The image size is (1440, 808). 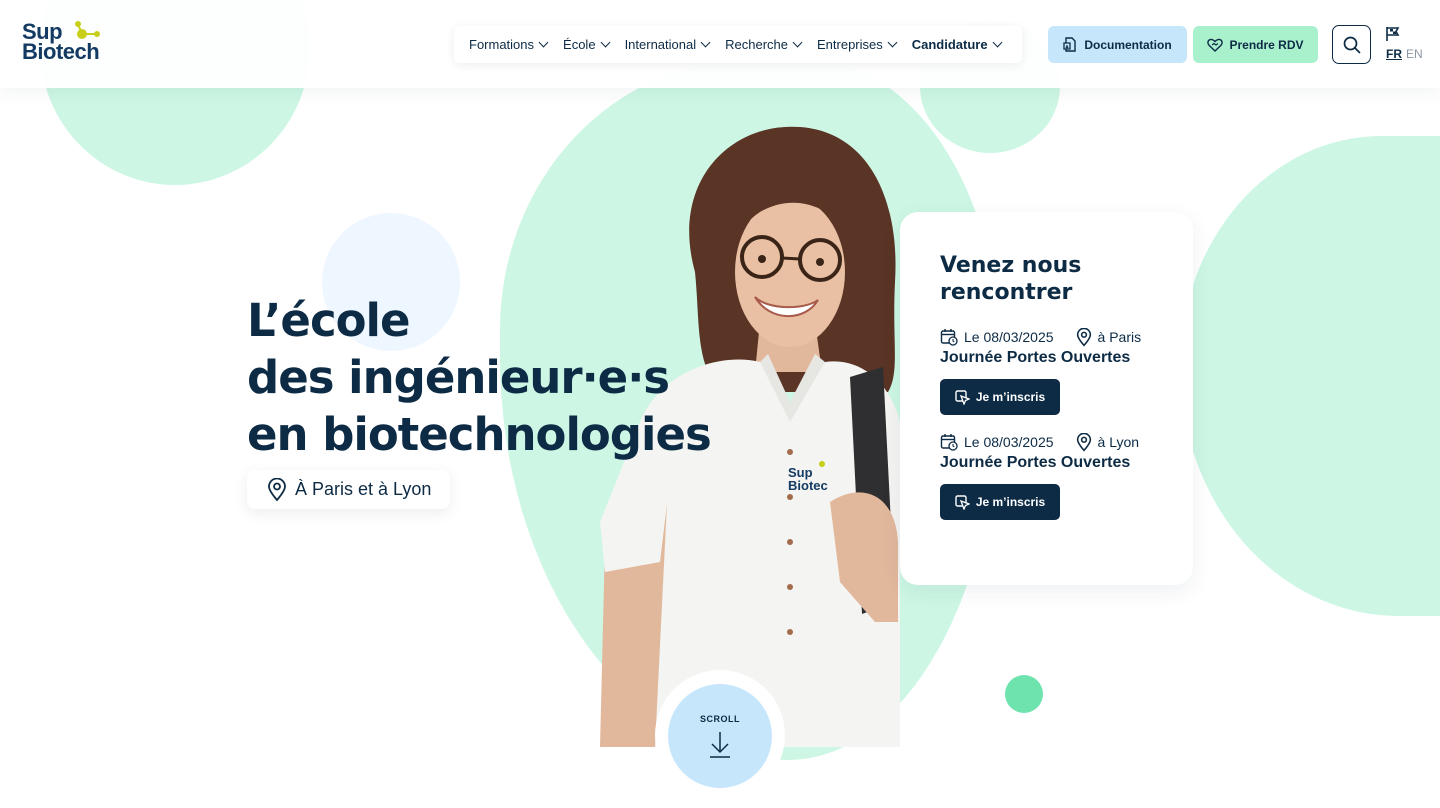 What do you see at coordinates (720, 719) in the screenshot?
I see `scroll-label: SCROLL` at bounding box center [720, 719].